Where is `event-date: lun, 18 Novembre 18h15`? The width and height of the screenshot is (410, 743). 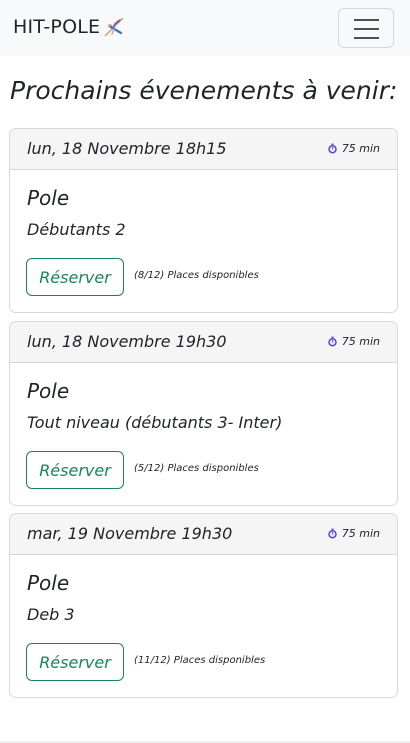
event-date: lun, 18 Novembre 18h15 is located at coordinates (127, 148).